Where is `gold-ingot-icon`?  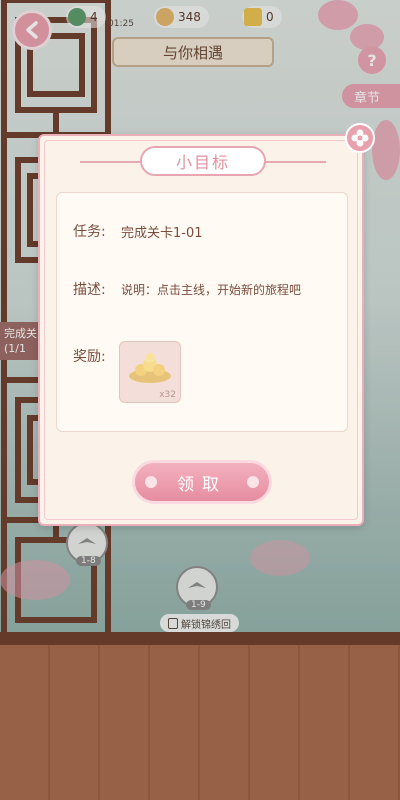
gold-ingot-icon is located at coordinates (150, 368).